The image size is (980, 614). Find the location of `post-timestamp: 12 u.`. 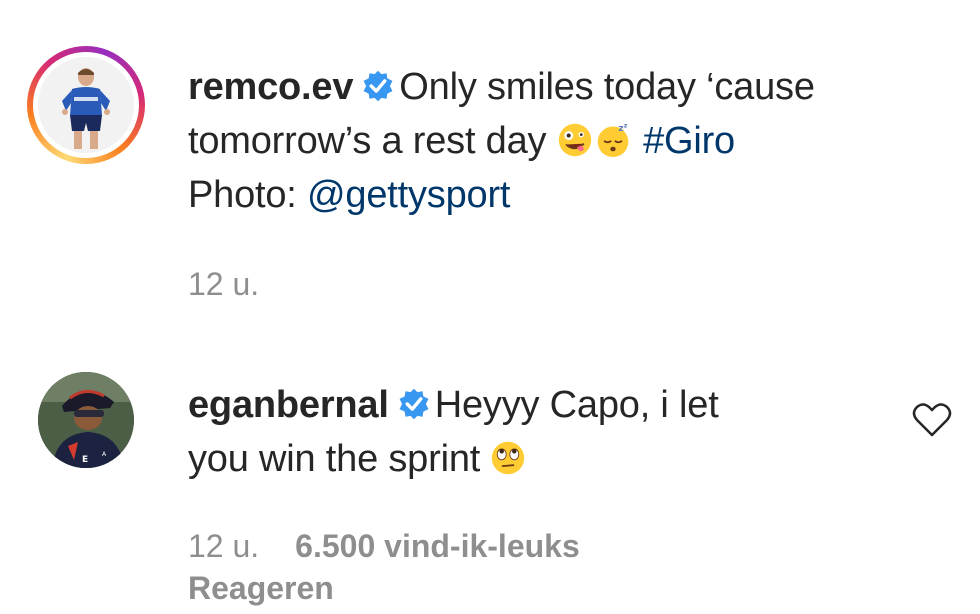

post-timestamp: 12 u. is located at coordinates (223, 284).